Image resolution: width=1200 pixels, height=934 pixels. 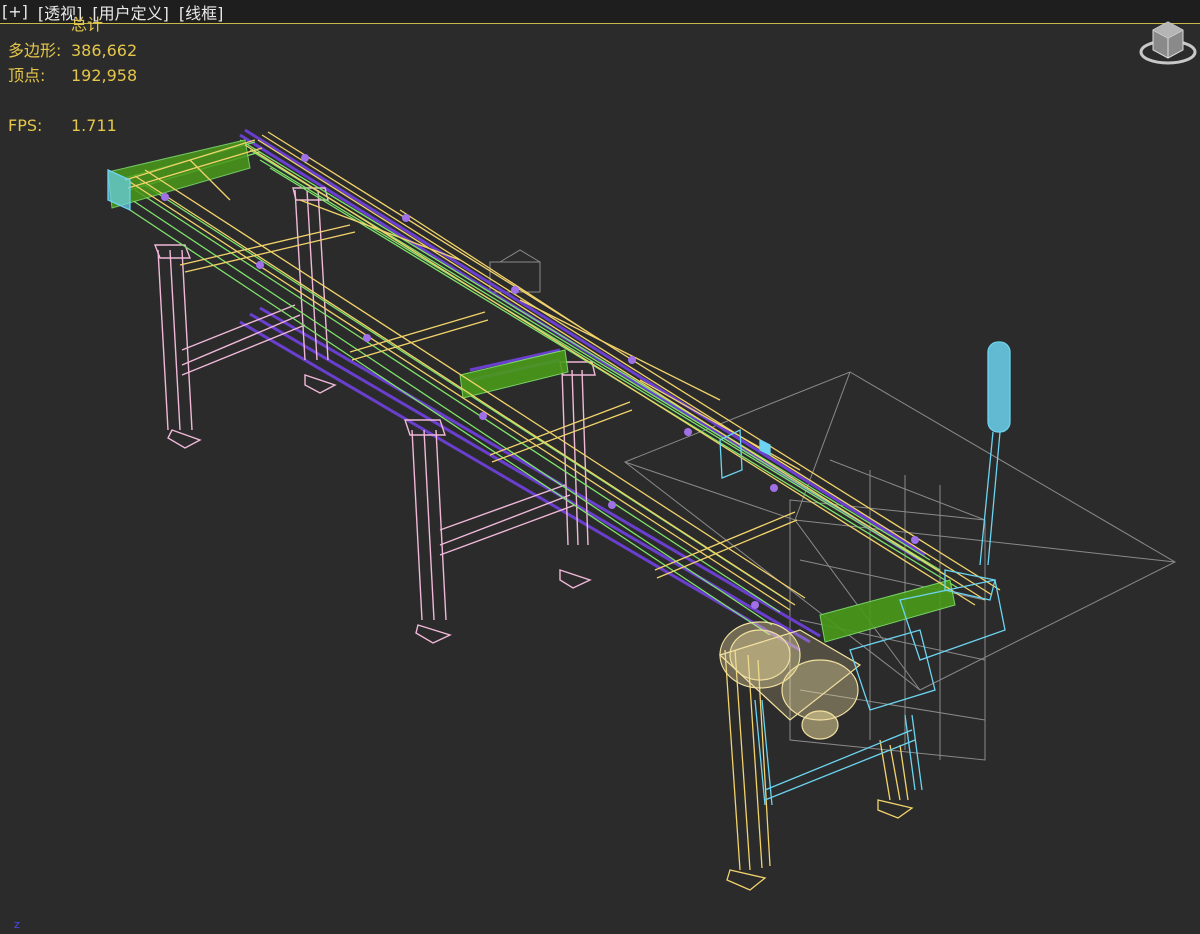 I want to click on vertices-label: 顶点:, so click(x=27, y=75).